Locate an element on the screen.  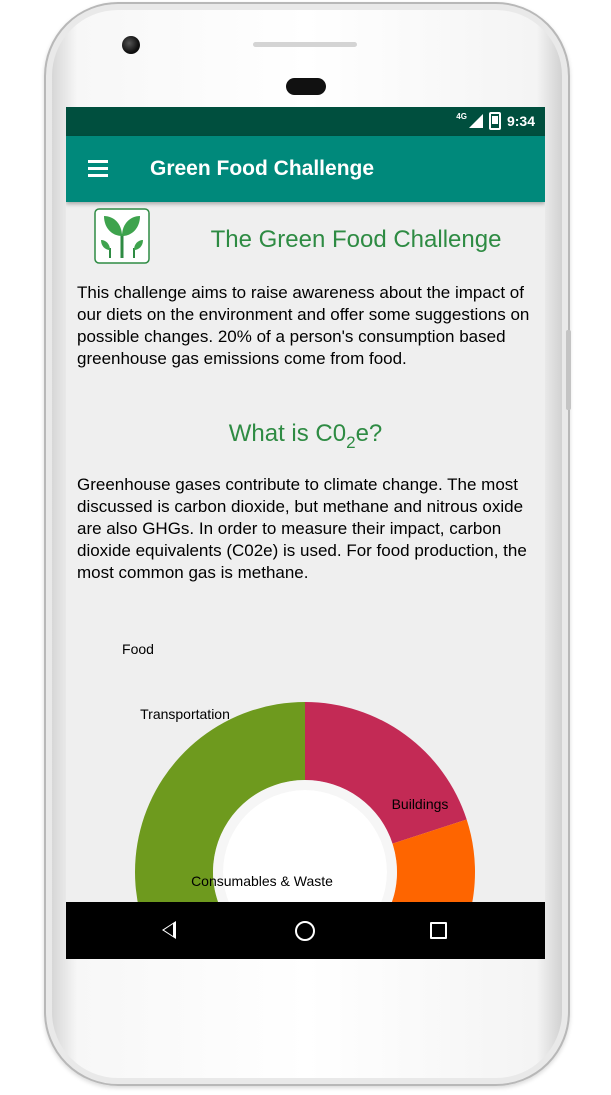
network-type: 4G is located at coordinates (461, 116).